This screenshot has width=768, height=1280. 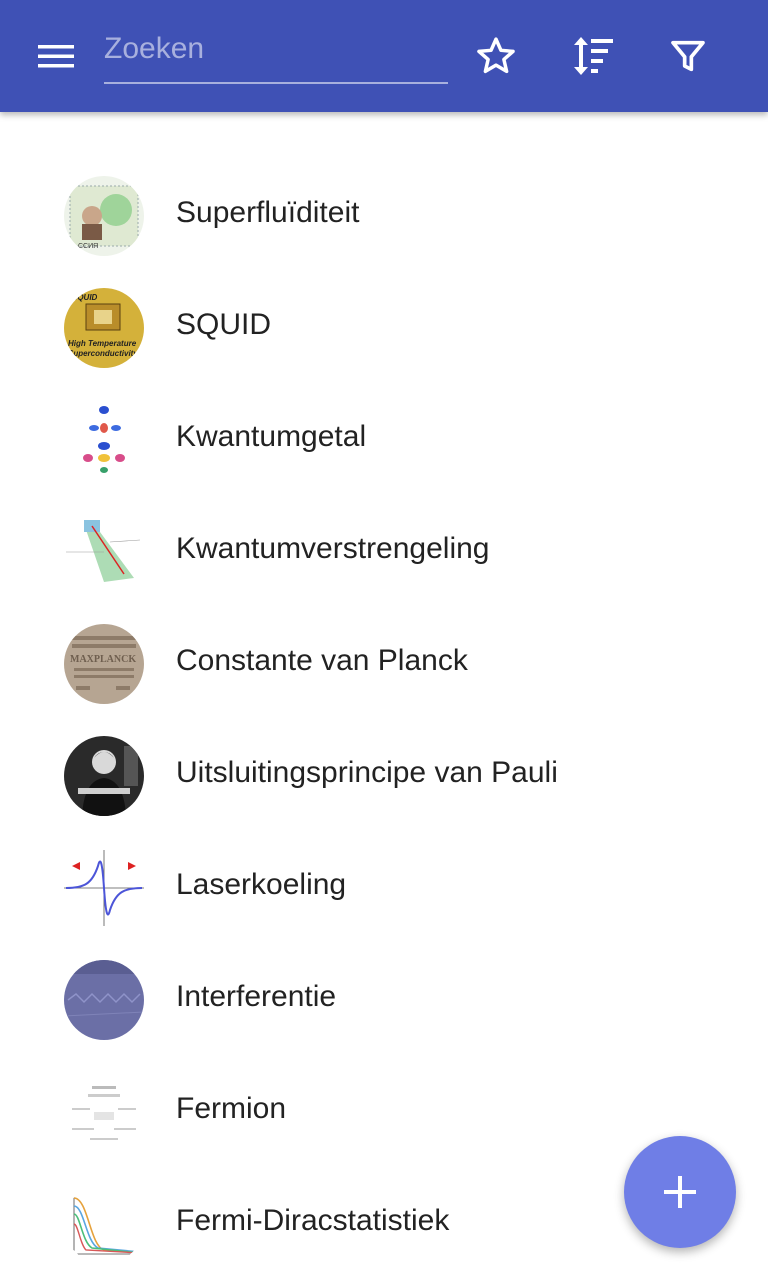 I want to click on list-item-constante-van-planck: MAXPLANCK Constante van Planck, so click(x=384, y=664).